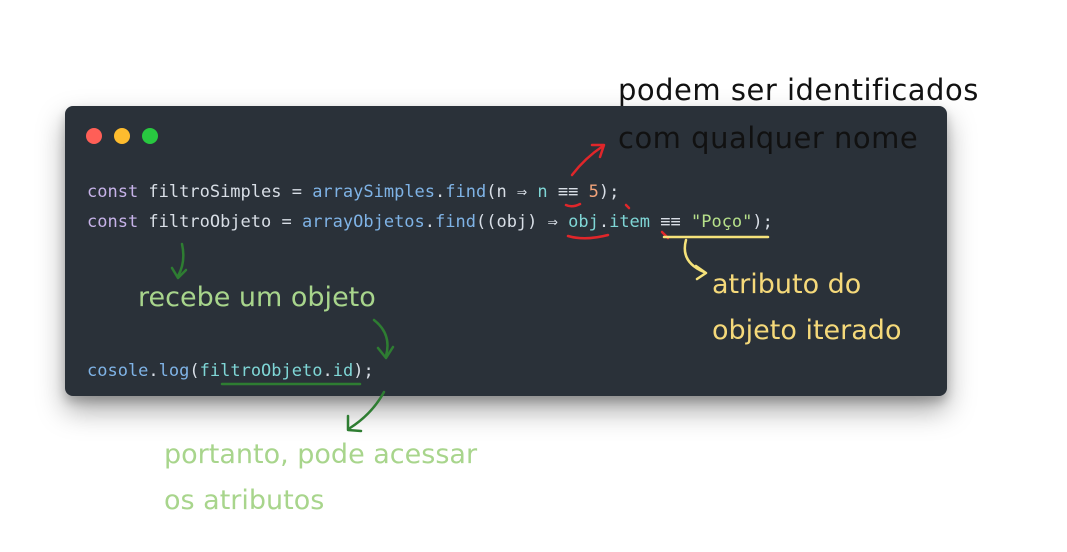 The height and width of the screenshot is (552, 1067). I want to click on green-arrow-icon-left, so click(180, 260).